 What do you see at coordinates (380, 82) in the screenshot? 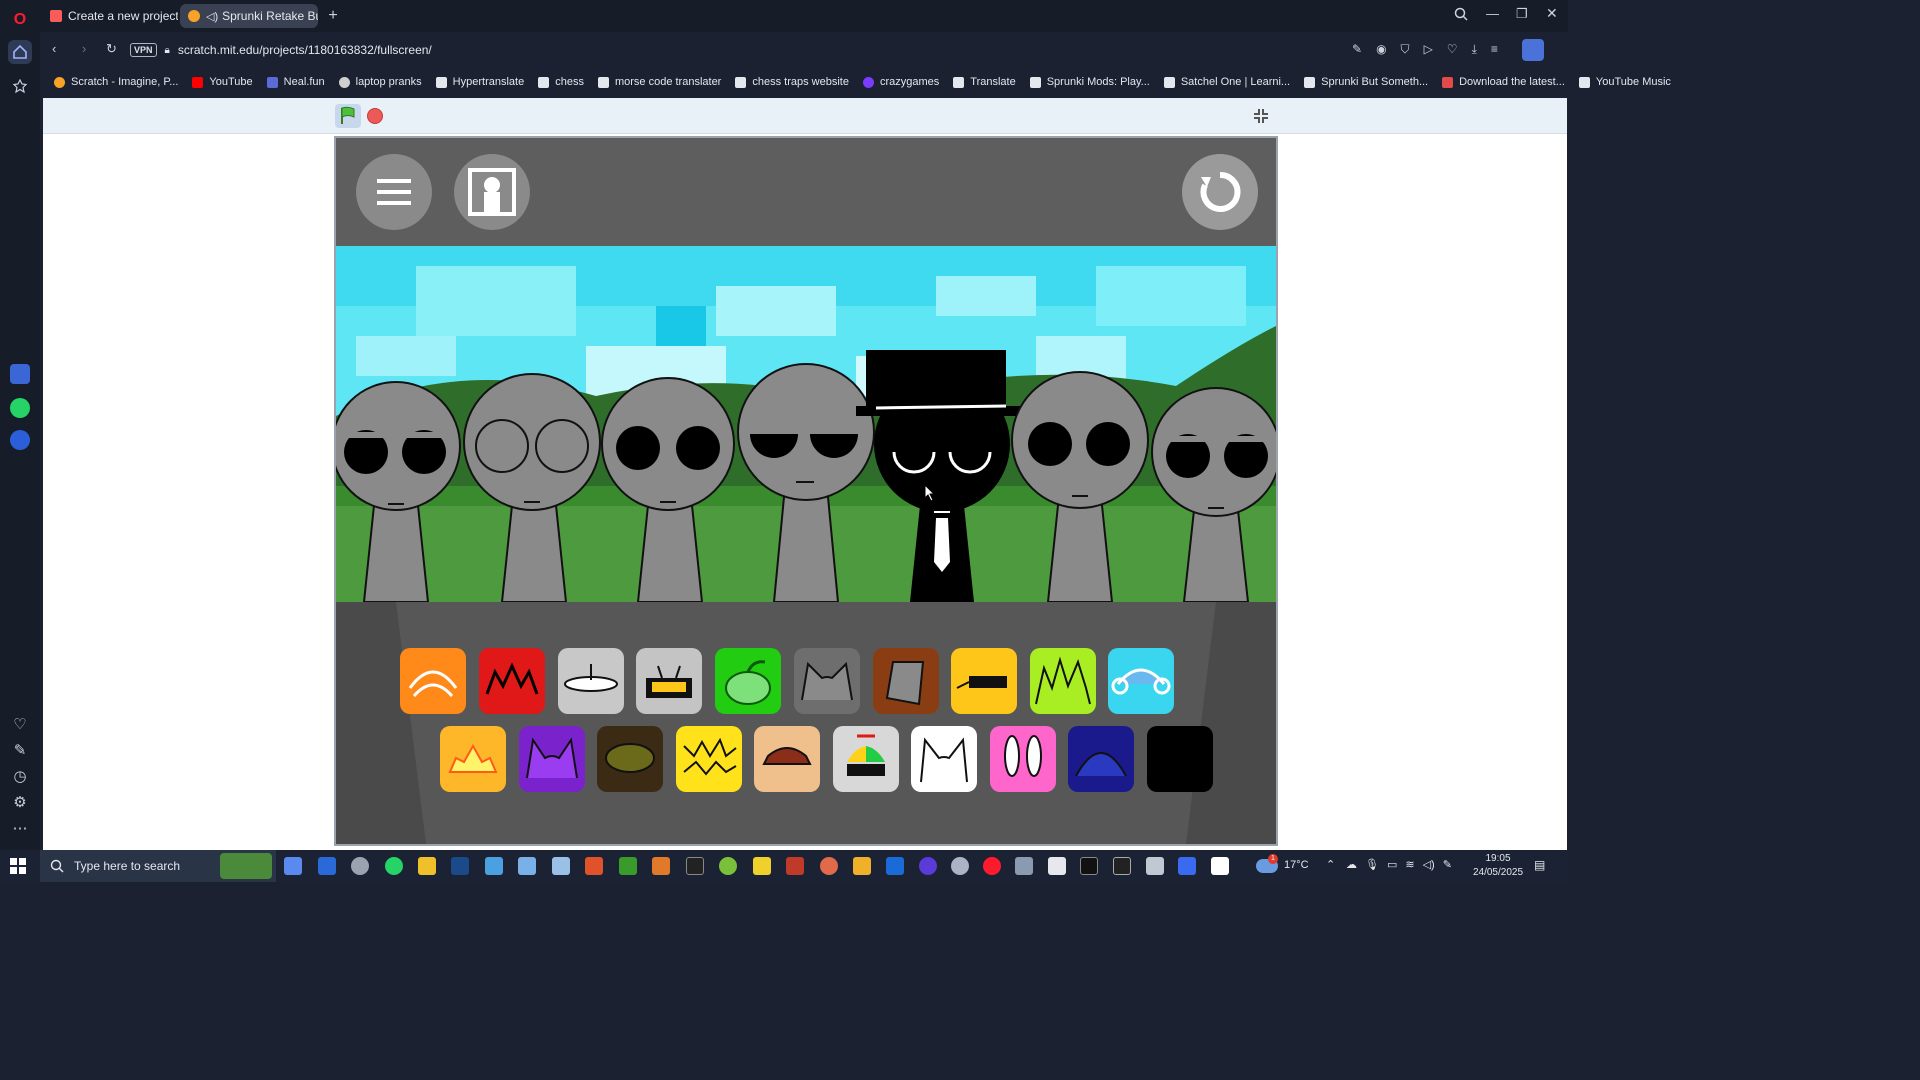
I see `bookmark-item: laptop pranks` at bounding box center [380, 82].